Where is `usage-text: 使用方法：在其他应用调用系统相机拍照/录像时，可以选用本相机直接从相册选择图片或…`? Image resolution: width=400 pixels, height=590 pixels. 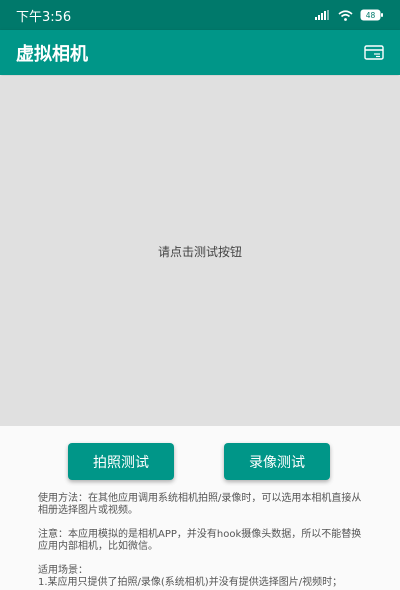 usage-text: 使用方法：在其他应用调用系统相机拍照/录像时，可以选用本相机直接从相册选择图片或… is located at coordinates (200, 504).